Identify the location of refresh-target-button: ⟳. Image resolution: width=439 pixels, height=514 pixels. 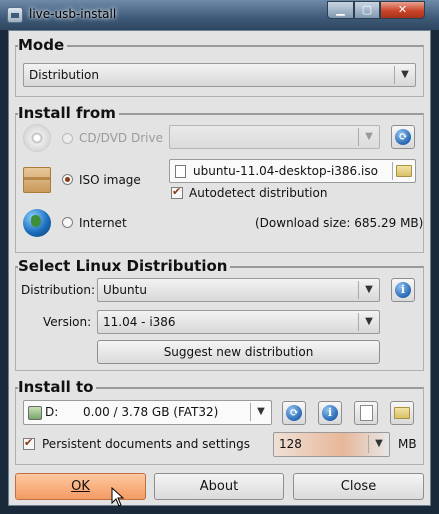
(294, 413).